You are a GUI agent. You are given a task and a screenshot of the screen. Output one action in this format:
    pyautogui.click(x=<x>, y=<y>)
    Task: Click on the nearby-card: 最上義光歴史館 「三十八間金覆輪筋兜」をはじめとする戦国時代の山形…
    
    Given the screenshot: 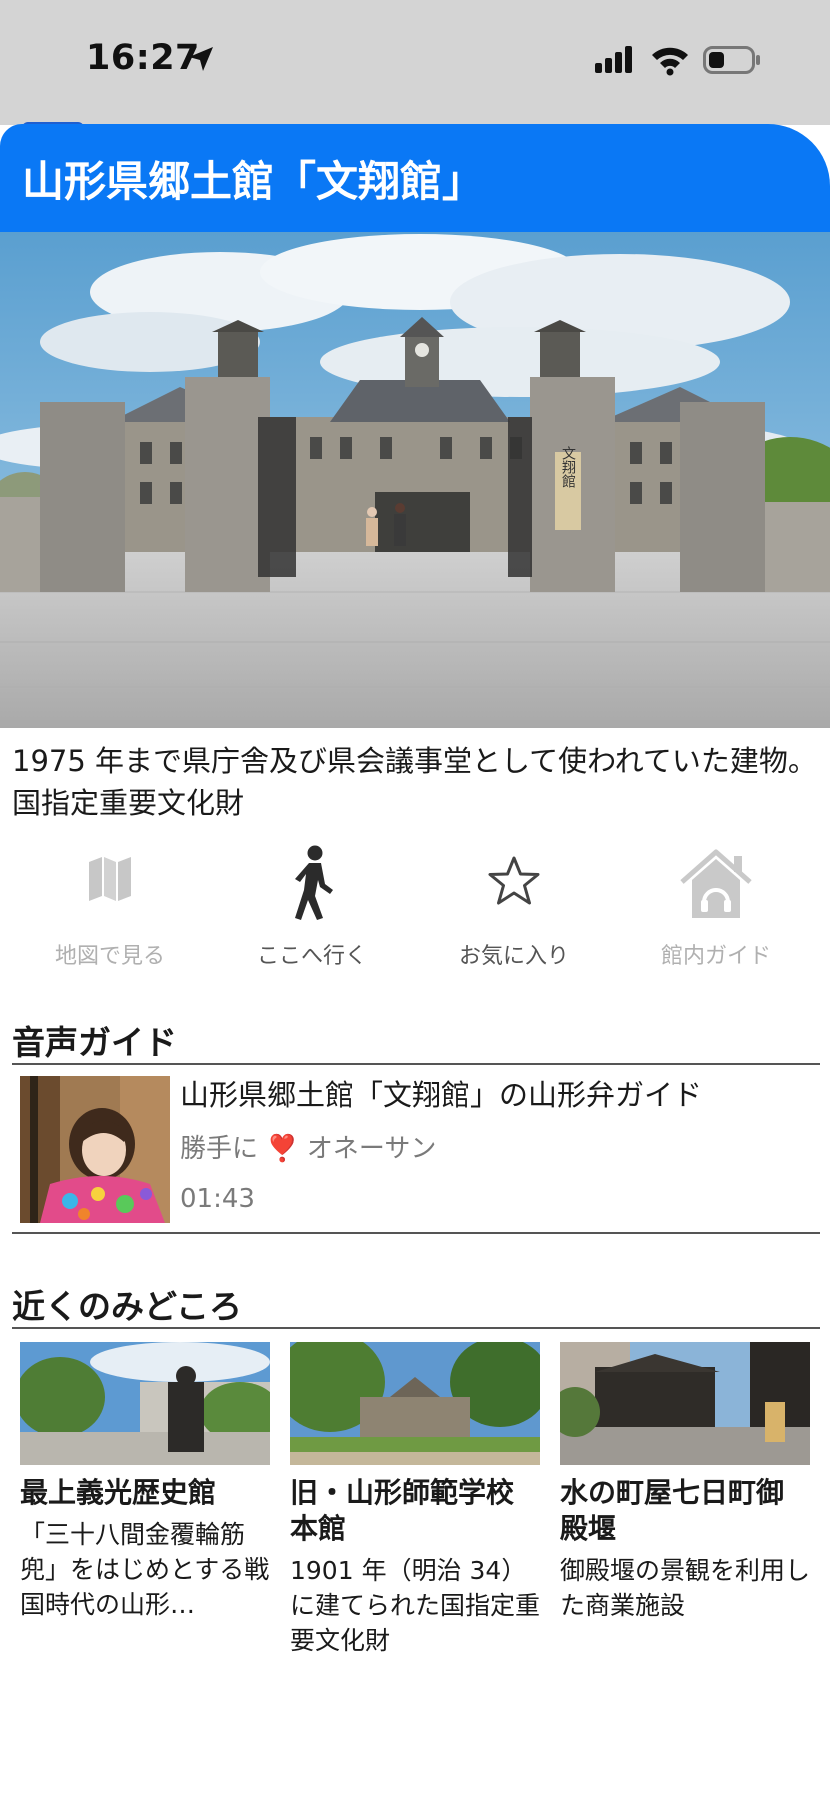 What is the action you would take?
    pyautogui.click(x=145, y=1482)
    